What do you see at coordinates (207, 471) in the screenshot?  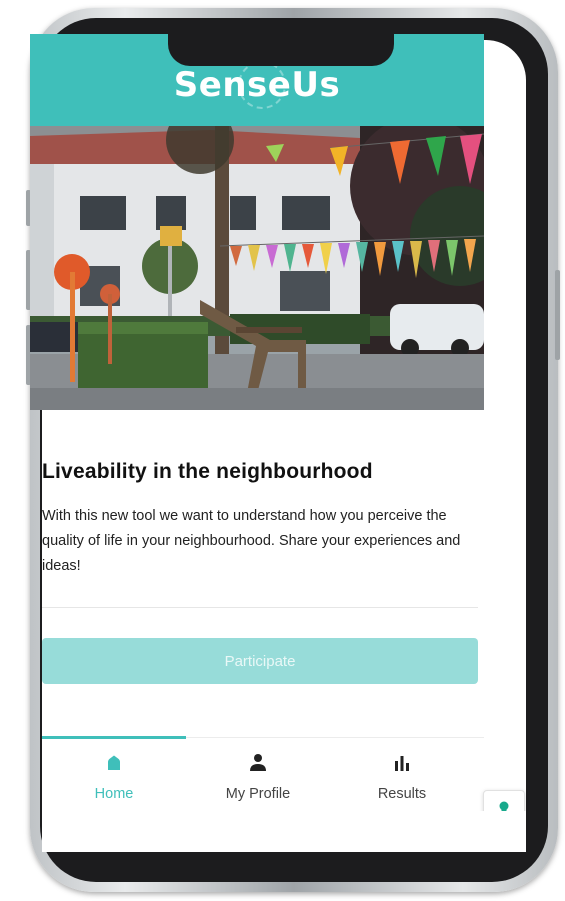 I see `page-title: Liveability in the neighbourhood` at bounding box center [207, 471].